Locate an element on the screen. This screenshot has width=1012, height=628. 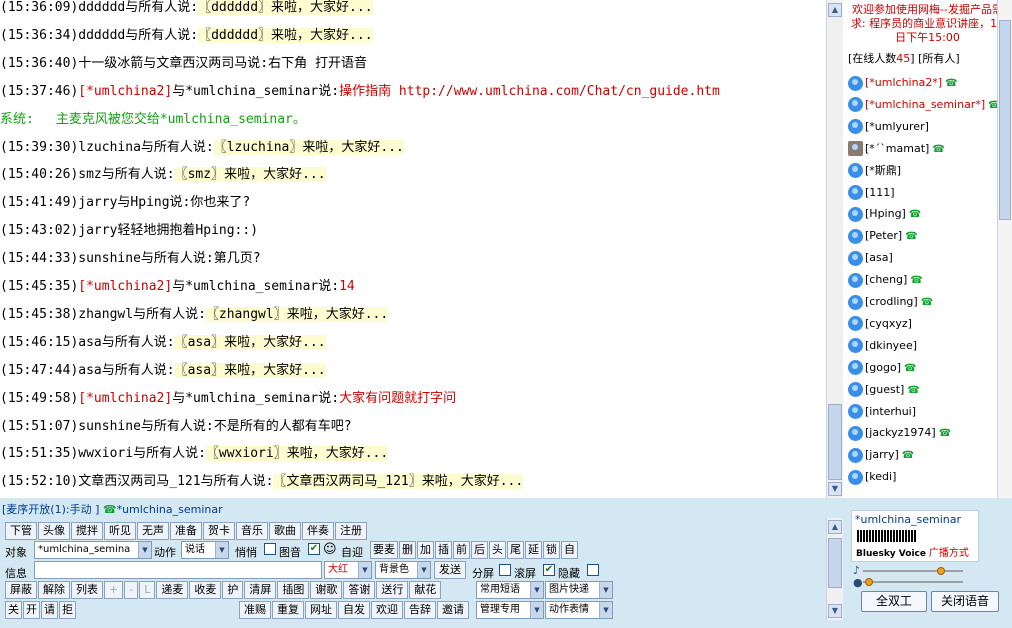
toolbar-button: 列表 is located at coordinates (87, 590).